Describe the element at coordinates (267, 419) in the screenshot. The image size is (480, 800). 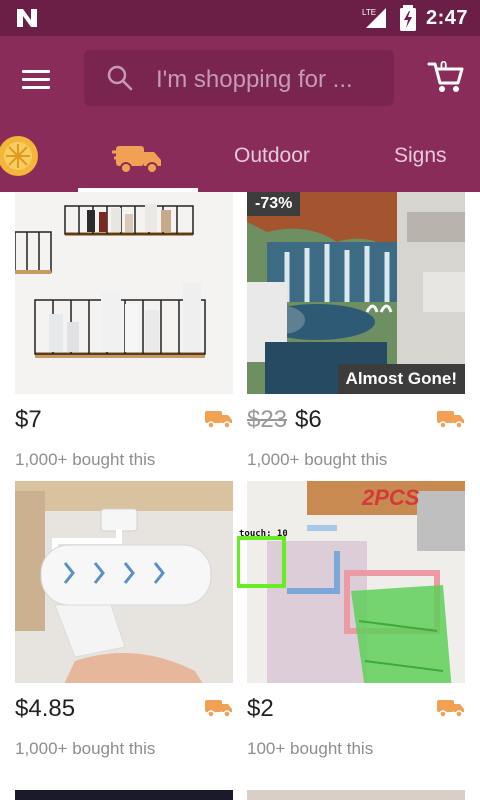
I see `original-price: $23` at that location.